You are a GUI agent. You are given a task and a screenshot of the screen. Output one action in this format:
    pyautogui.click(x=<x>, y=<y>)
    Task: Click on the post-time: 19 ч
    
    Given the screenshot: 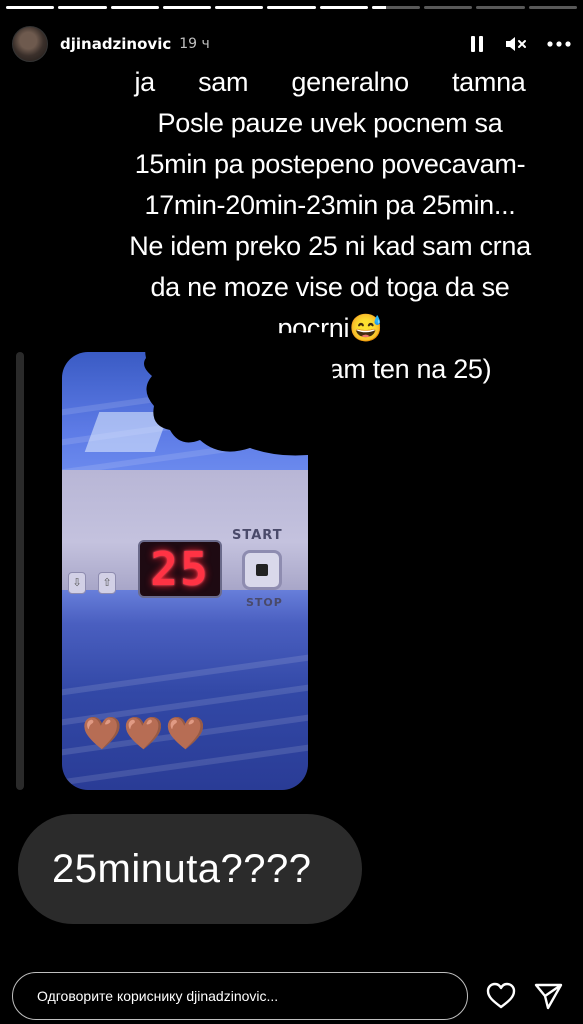 What is the action you would take?
    pyautogui.click(x=194, y=44)
    